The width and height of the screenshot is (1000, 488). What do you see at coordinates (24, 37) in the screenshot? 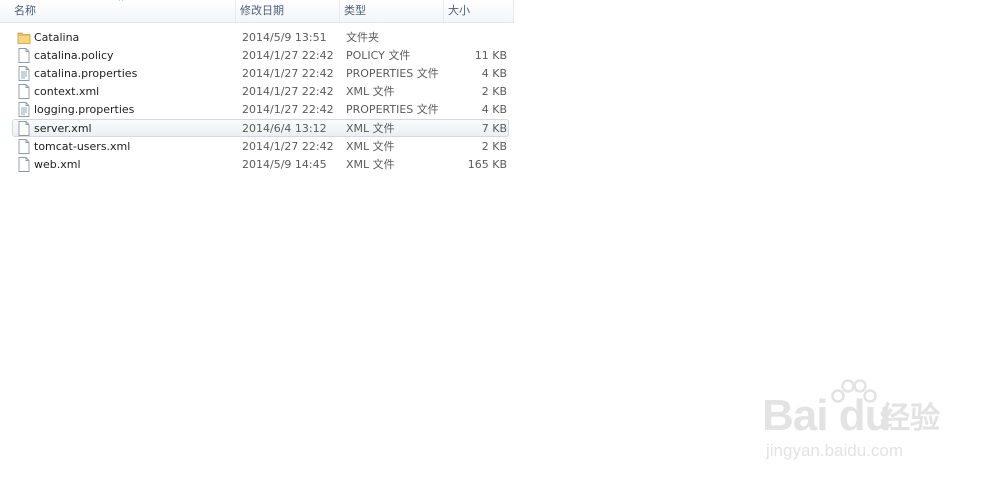
I see `folder-icon` at bounding box center [24, 37].